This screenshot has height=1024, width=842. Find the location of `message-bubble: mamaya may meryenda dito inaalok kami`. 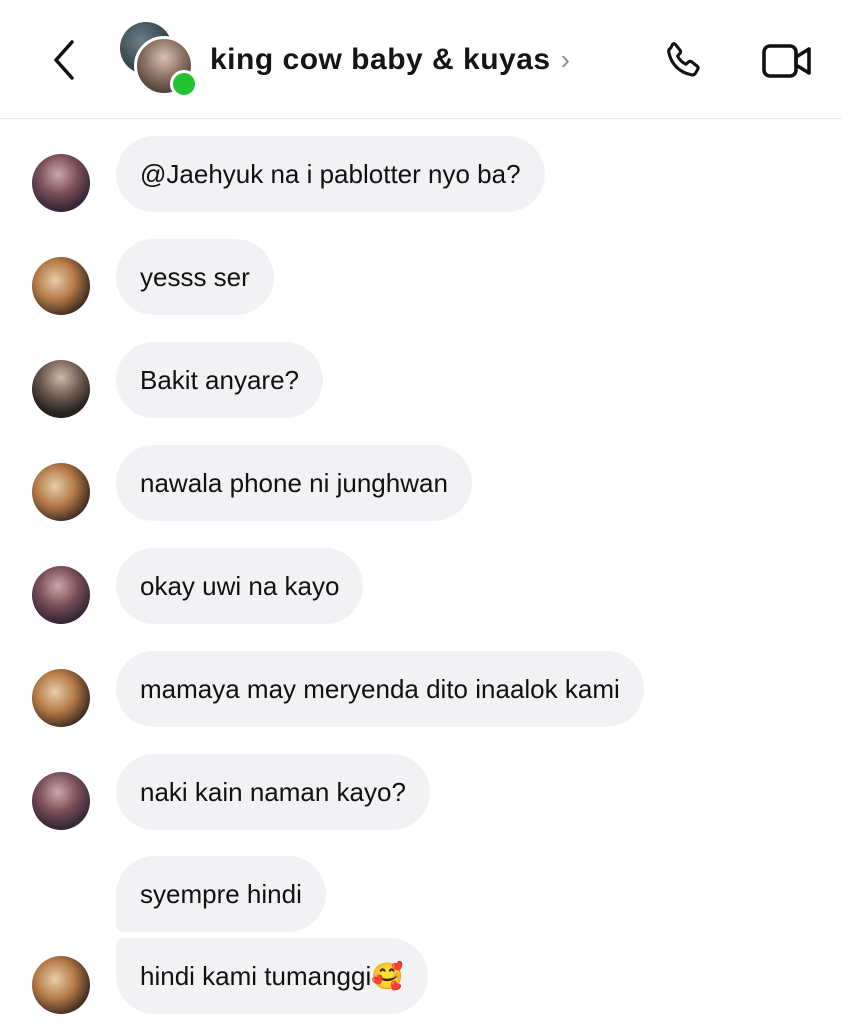

message-bubble: mamaya may meryenda dito inaalok kami is located at coordinates (380, 689).